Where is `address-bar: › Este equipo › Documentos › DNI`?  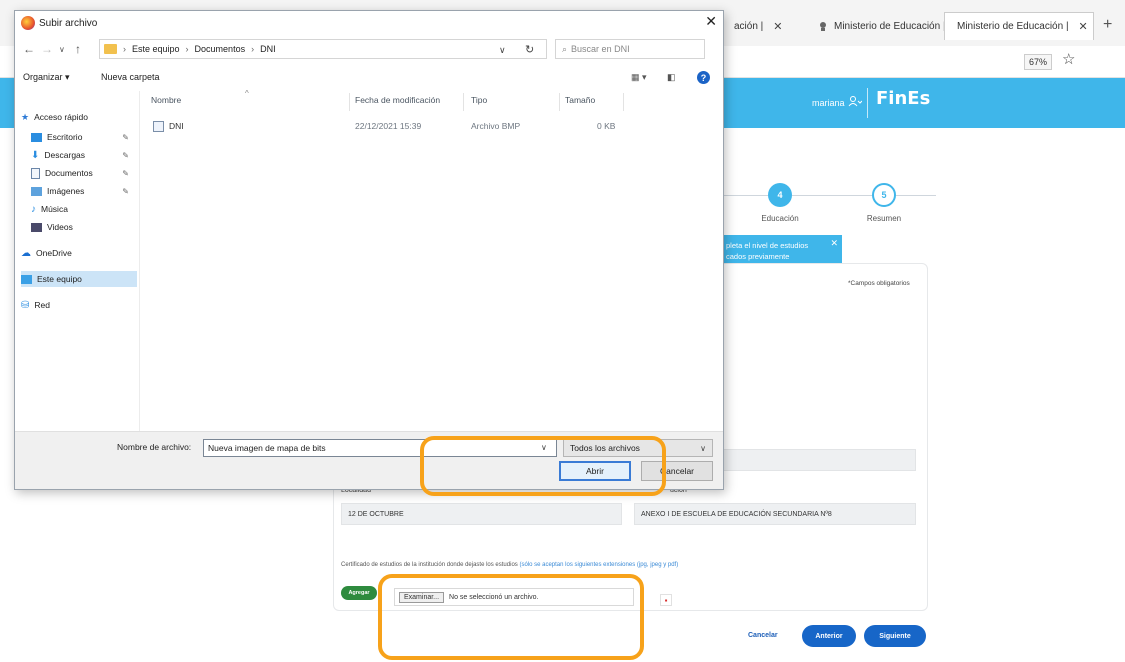
address-bar: › Este equipo › Documentos › DNI is located at coordinates (323, 49).